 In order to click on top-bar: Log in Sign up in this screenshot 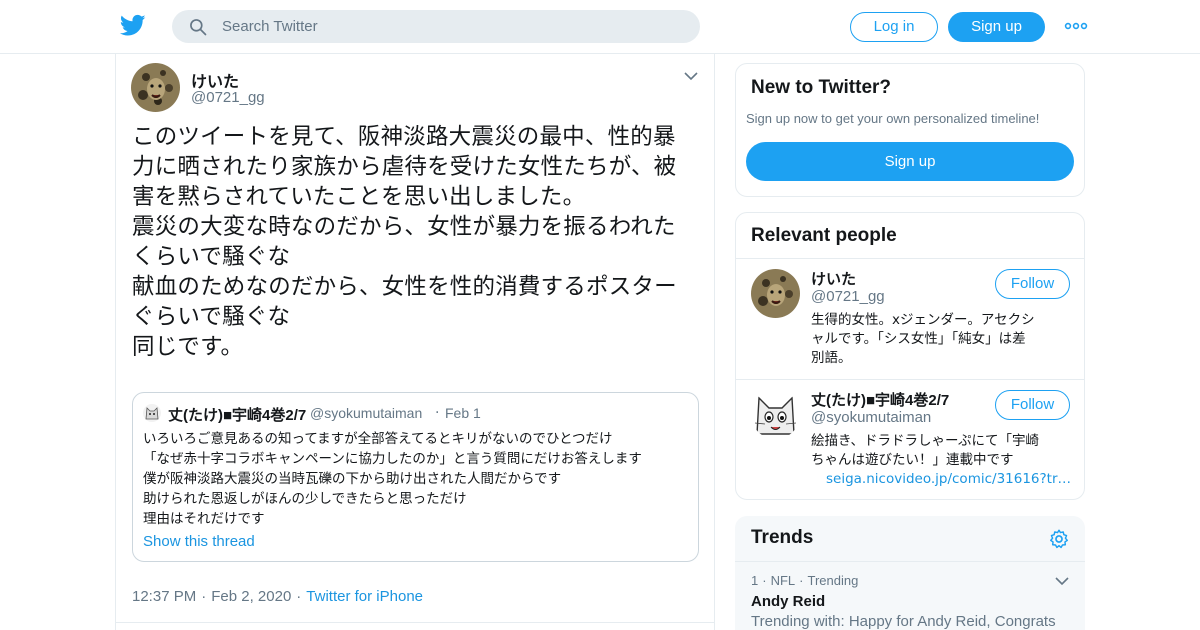, I will do `click(600, 27)`.